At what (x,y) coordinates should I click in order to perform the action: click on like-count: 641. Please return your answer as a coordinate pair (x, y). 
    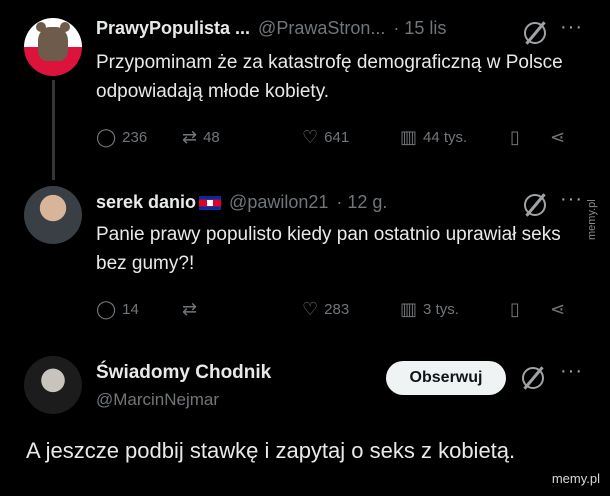
    Looking at the image, I should click on (337, 137).